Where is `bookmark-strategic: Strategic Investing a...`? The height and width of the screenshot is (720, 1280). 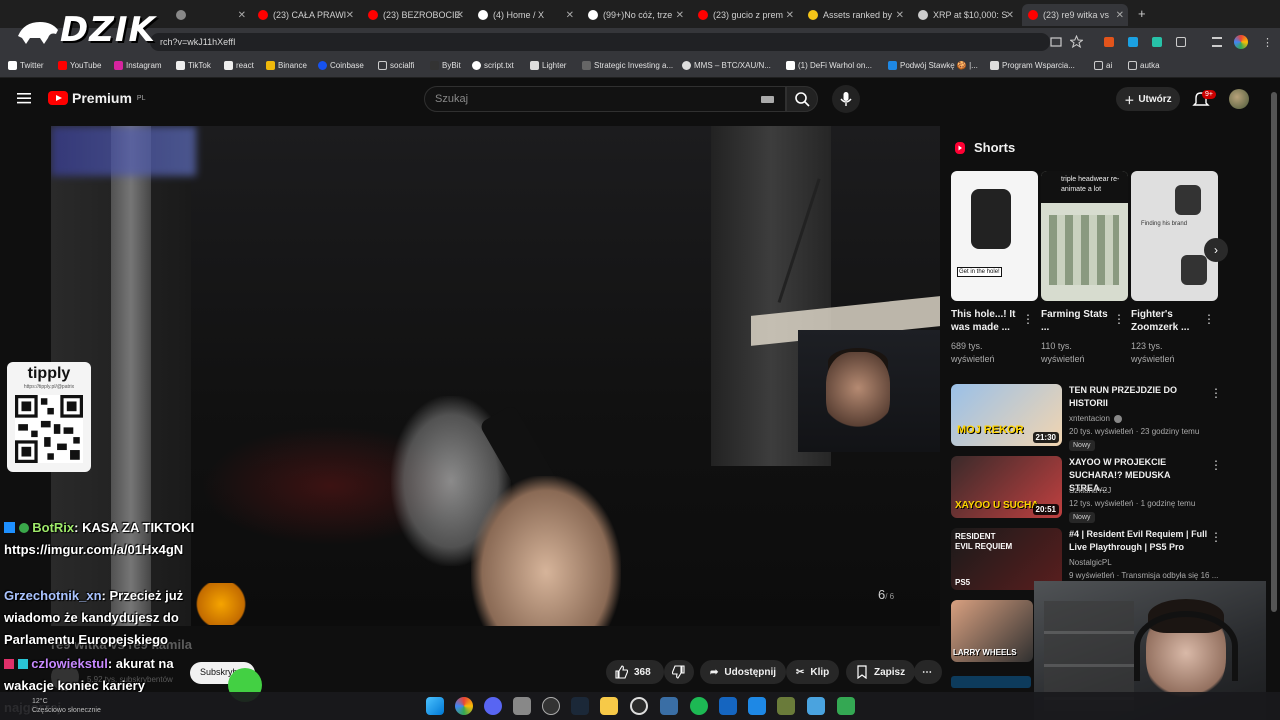
bookmark-strategic: Strategic Investing a... is located at coordinates (627, 65).